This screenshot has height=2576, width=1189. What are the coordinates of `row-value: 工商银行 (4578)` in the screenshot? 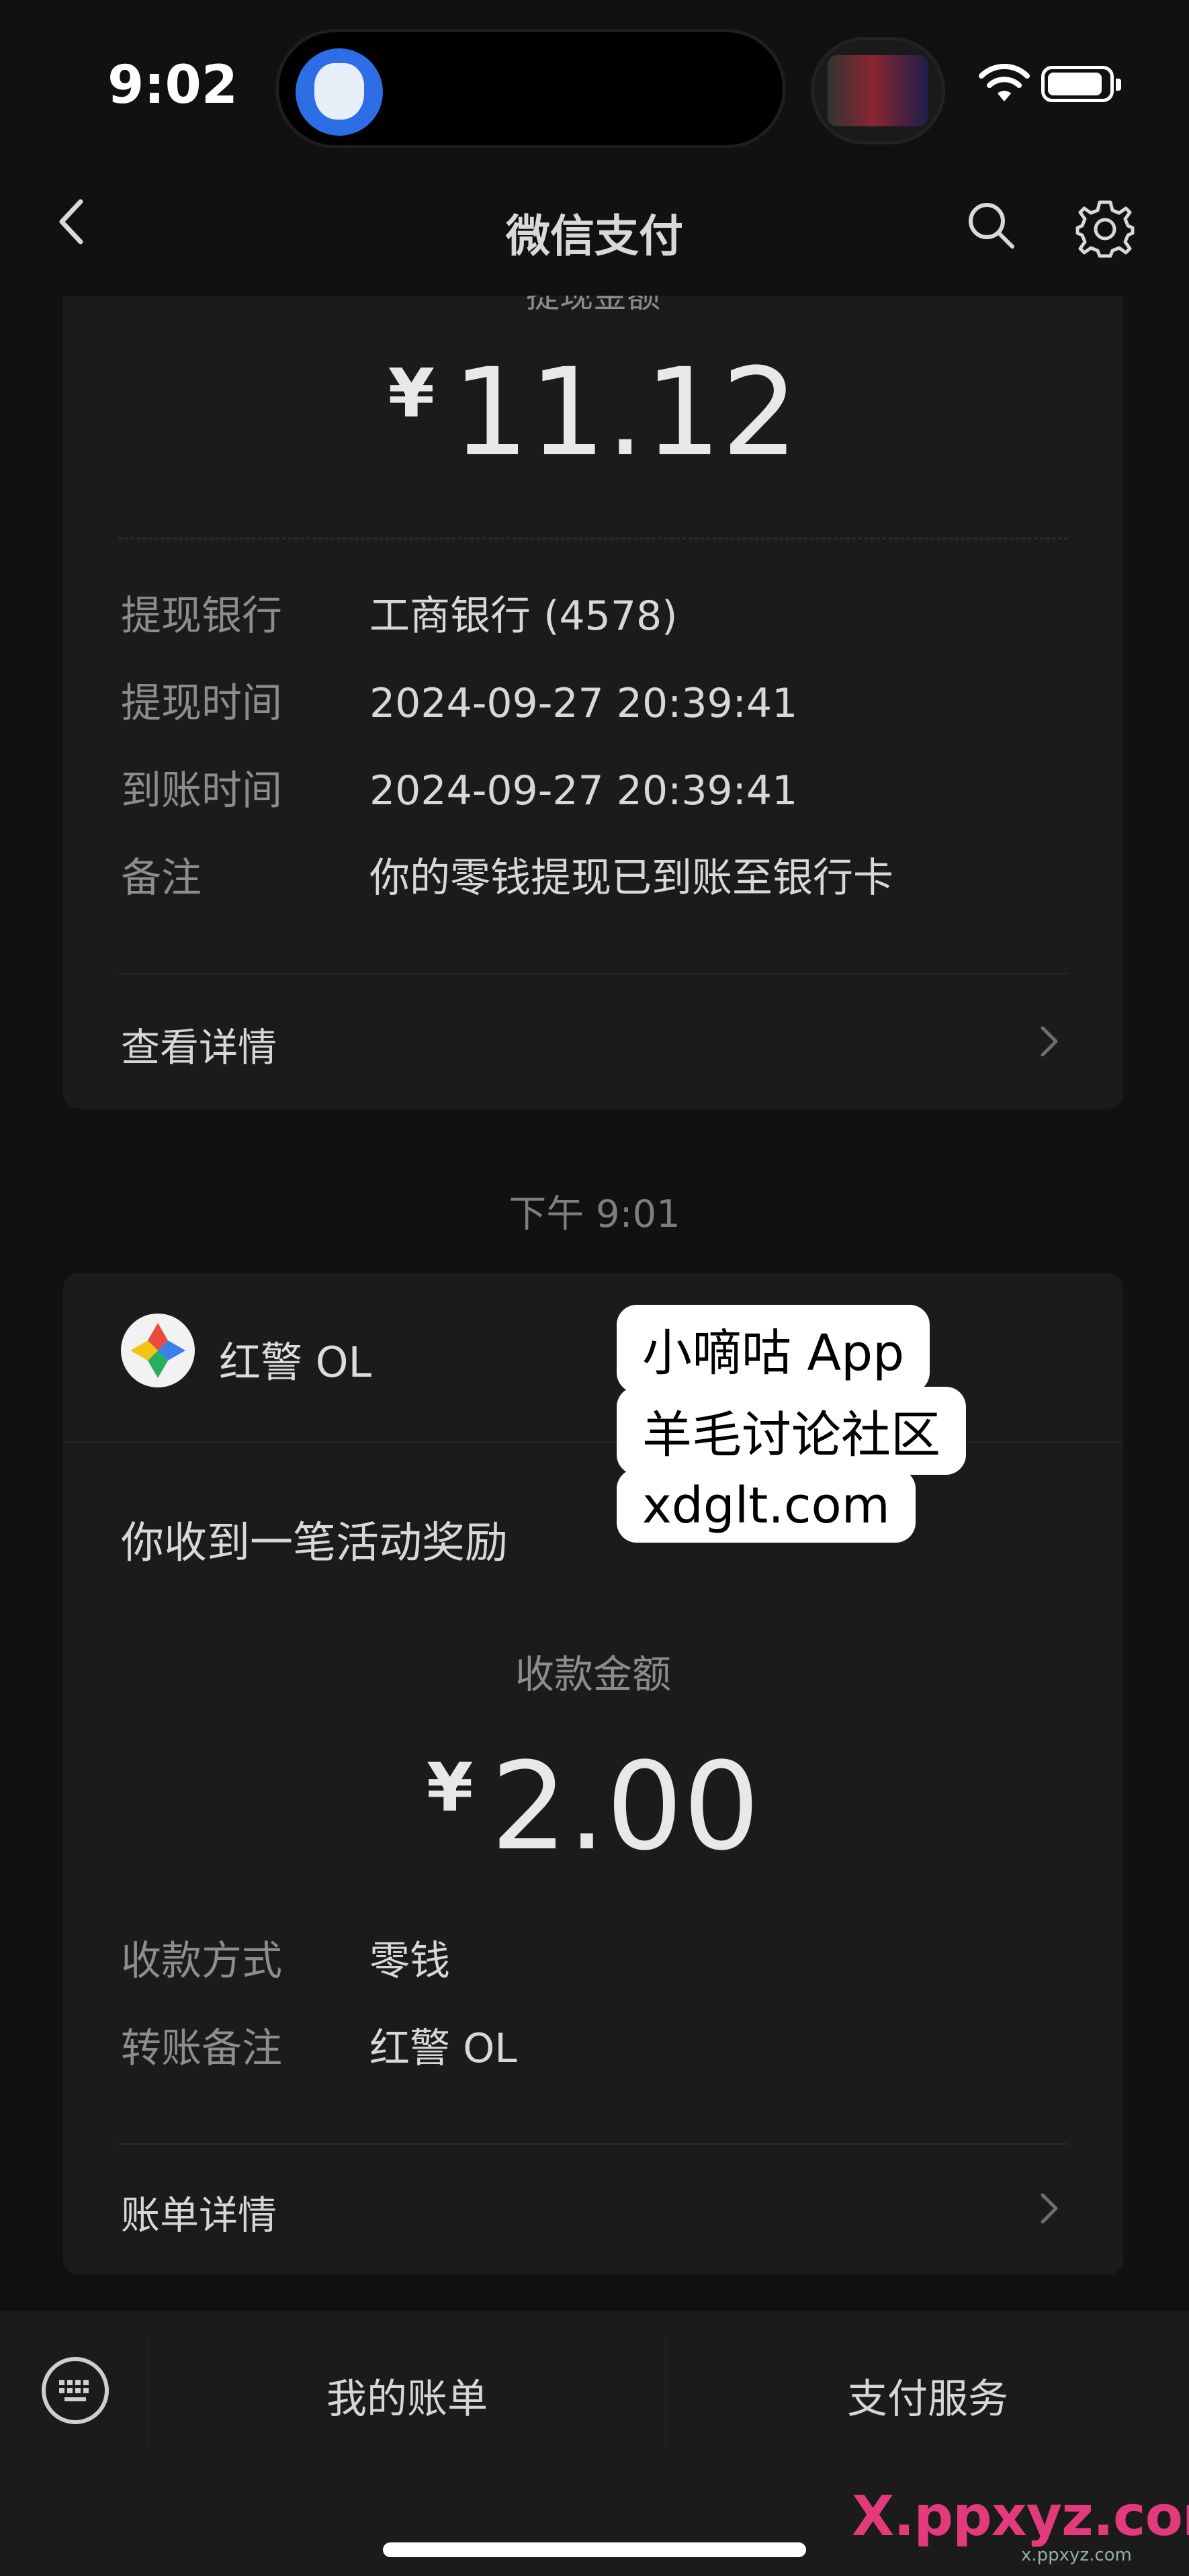 It's located at (523, 616).